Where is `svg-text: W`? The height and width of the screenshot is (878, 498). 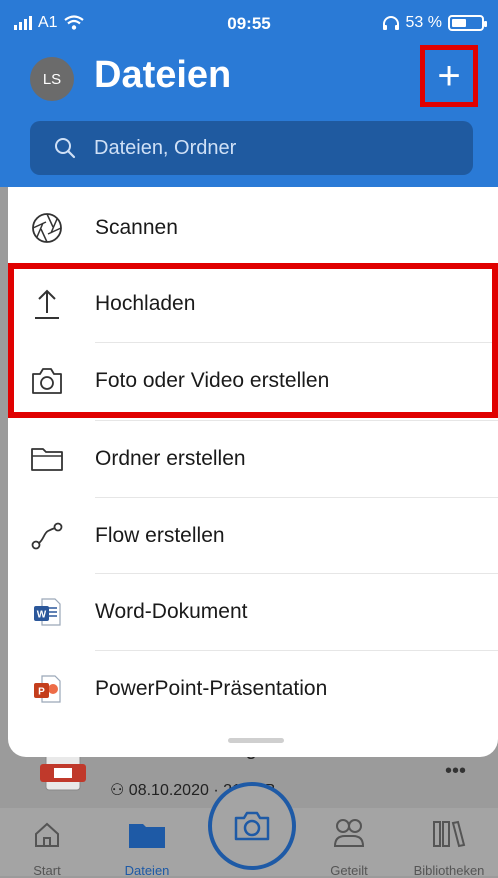 svg-text: W is located at coordinates (42, 614).